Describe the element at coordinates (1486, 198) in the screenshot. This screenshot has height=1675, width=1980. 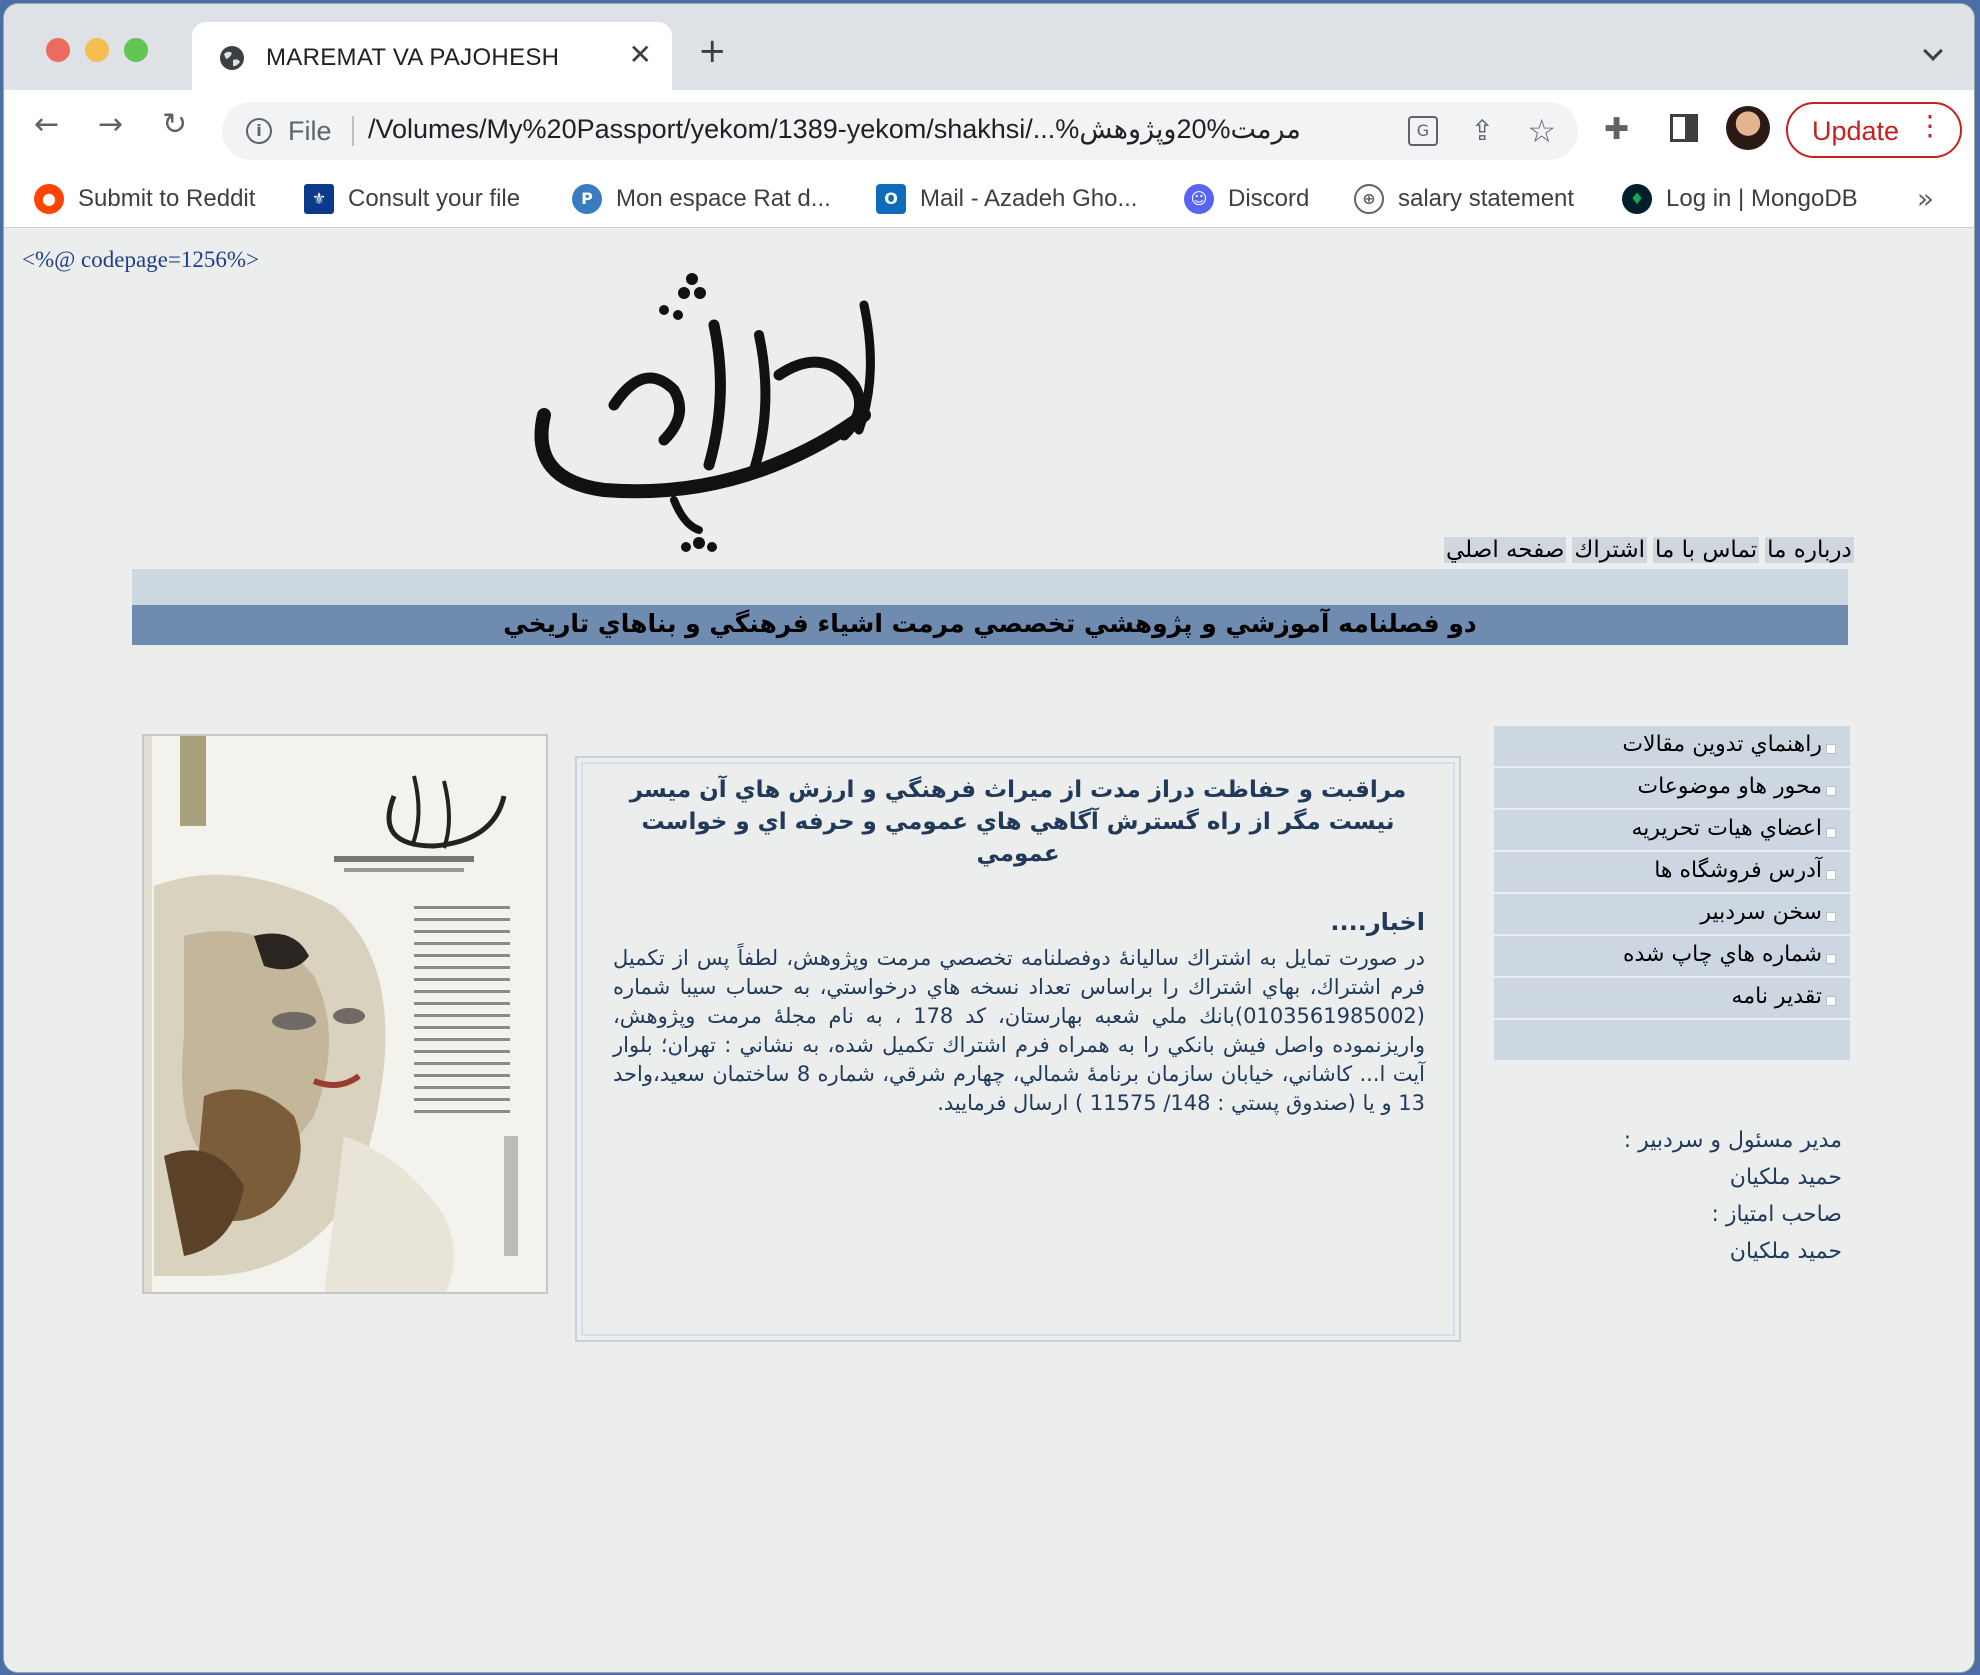
I see `bookmark-label: salary statement` at that location.